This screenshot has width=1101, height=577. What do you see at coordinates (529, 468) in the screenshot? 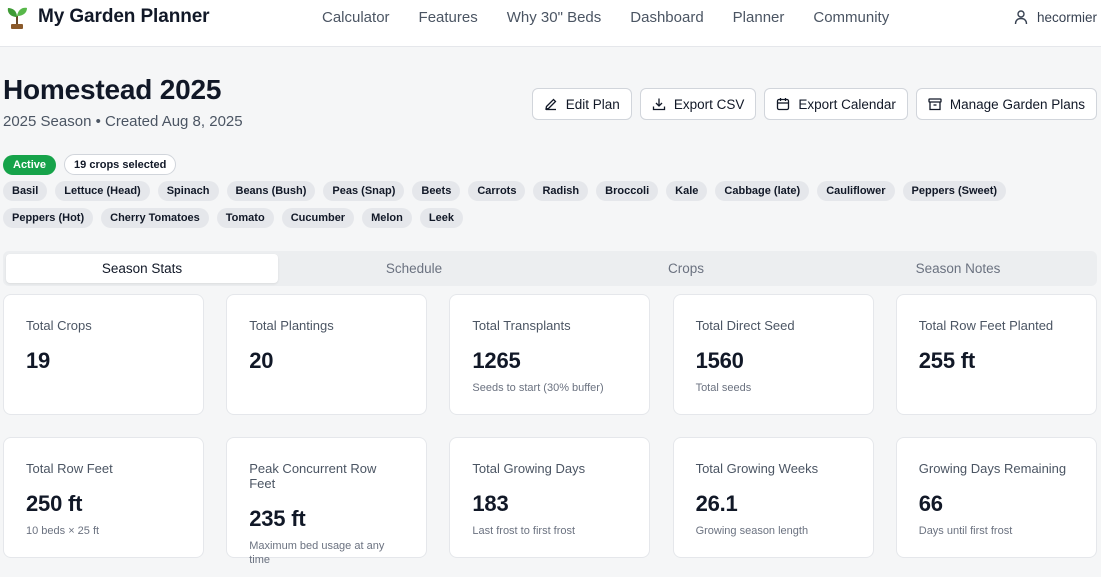
I see `stat-label: Total Growing Days` at bounding box center [529, 468].